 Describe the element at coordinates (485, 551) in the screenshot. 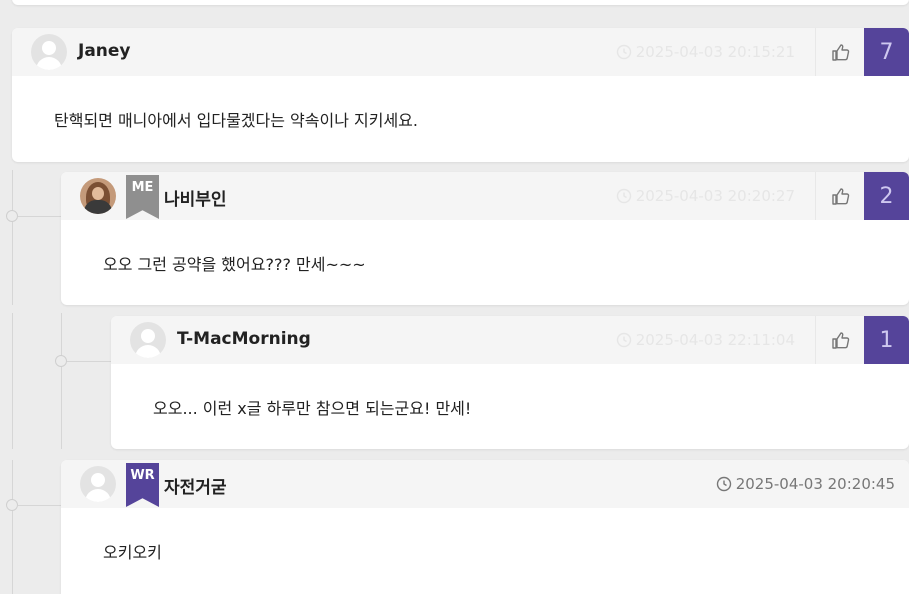

I see `comment-body: 오키오키` at that location.